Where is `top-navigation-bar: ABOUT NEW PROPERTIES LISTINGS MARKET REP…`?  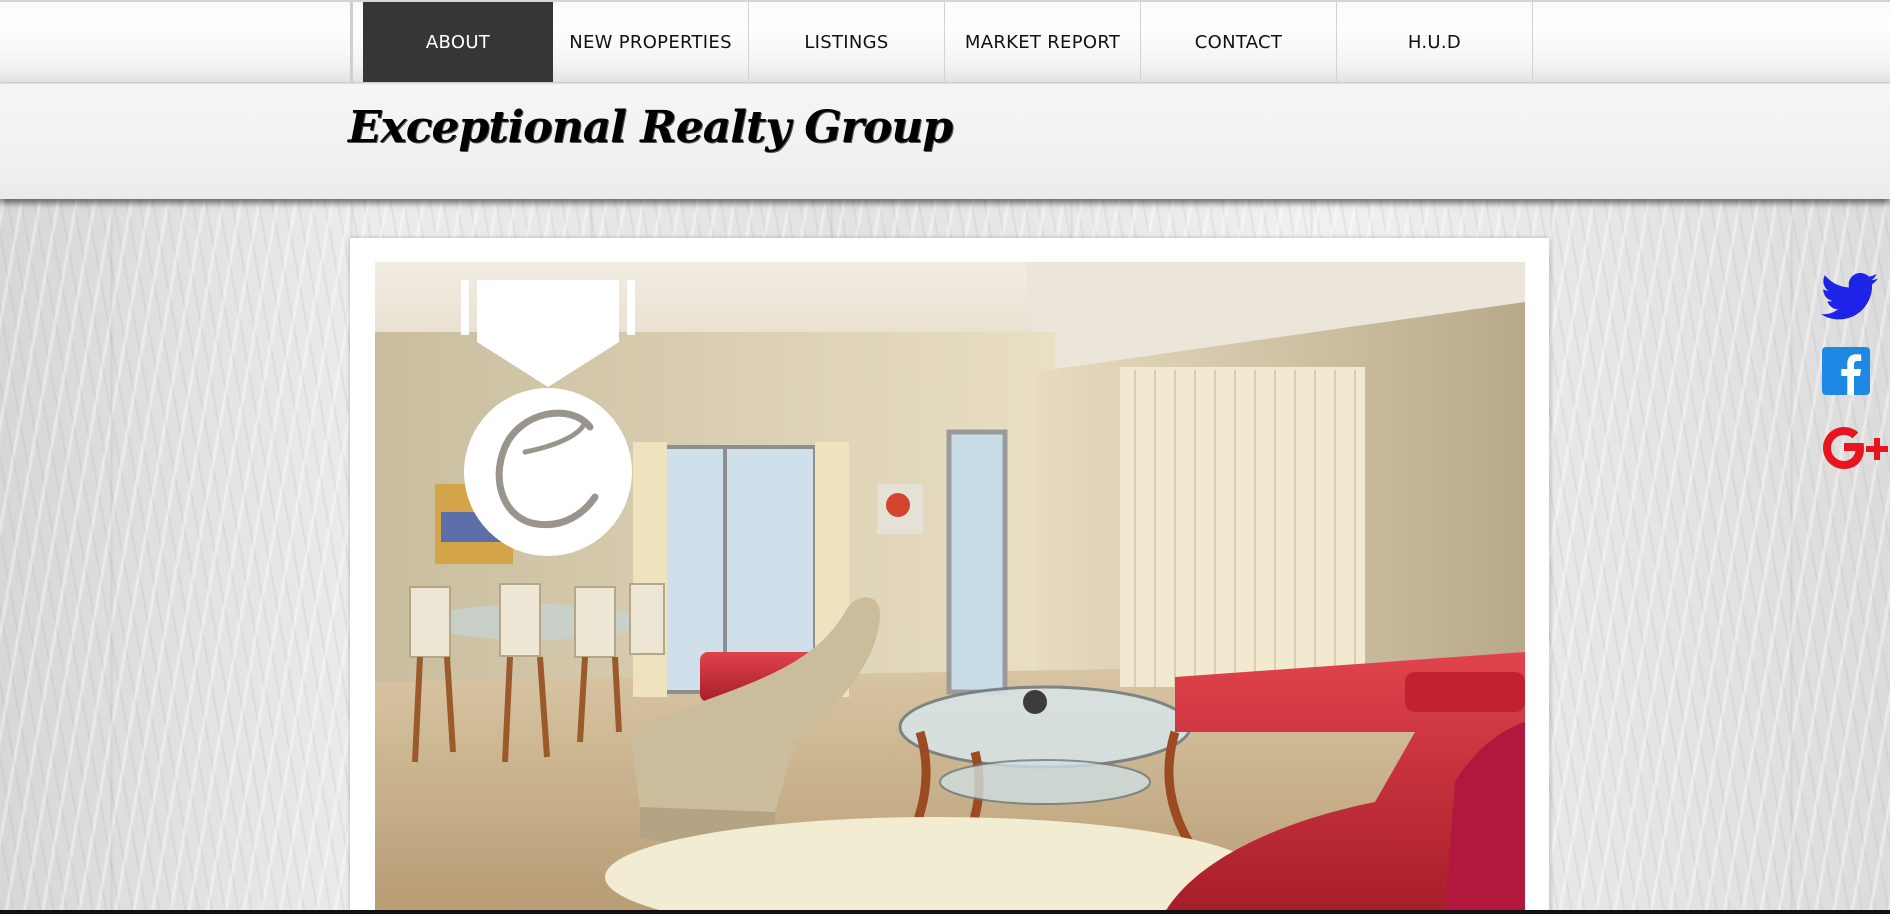
top-navigation-bar: ABOUT NEW PROPERTIES LISTINGS MARKET REP… is located at coordinates (945, 41).